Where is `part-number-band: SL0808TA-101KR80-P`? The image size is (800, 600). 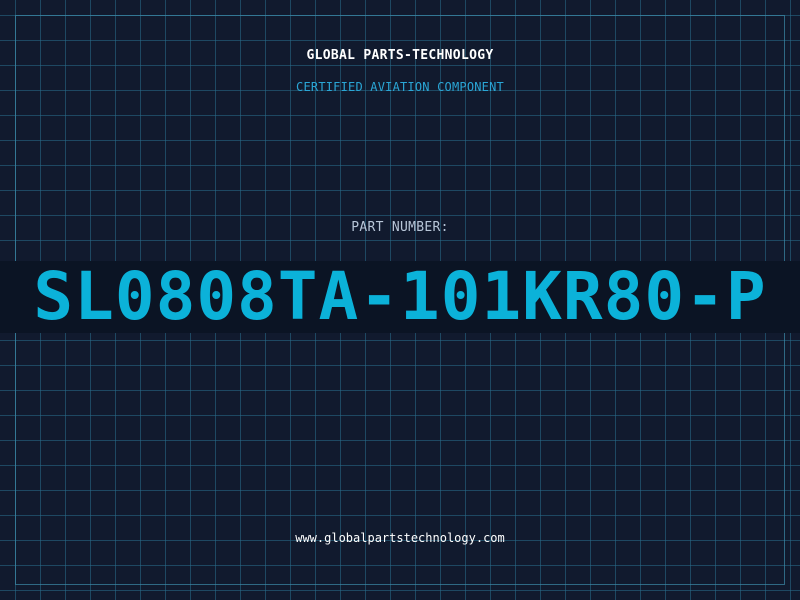
part-number-band: SL0808TA-101KR80-P is located at coordinates (400, 297).